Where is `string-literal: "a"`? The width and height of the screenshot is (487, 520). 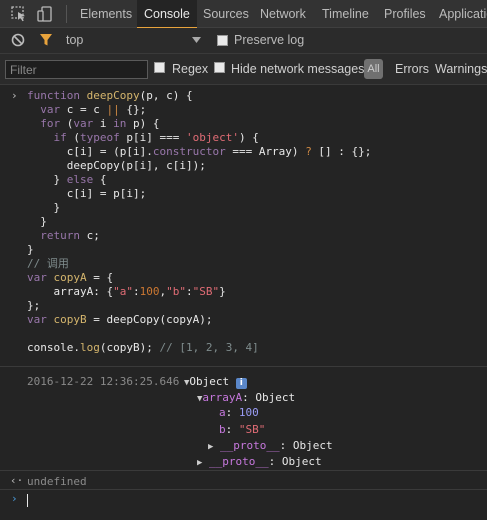
string-literal: "a" is located at coordinates (123, 291).